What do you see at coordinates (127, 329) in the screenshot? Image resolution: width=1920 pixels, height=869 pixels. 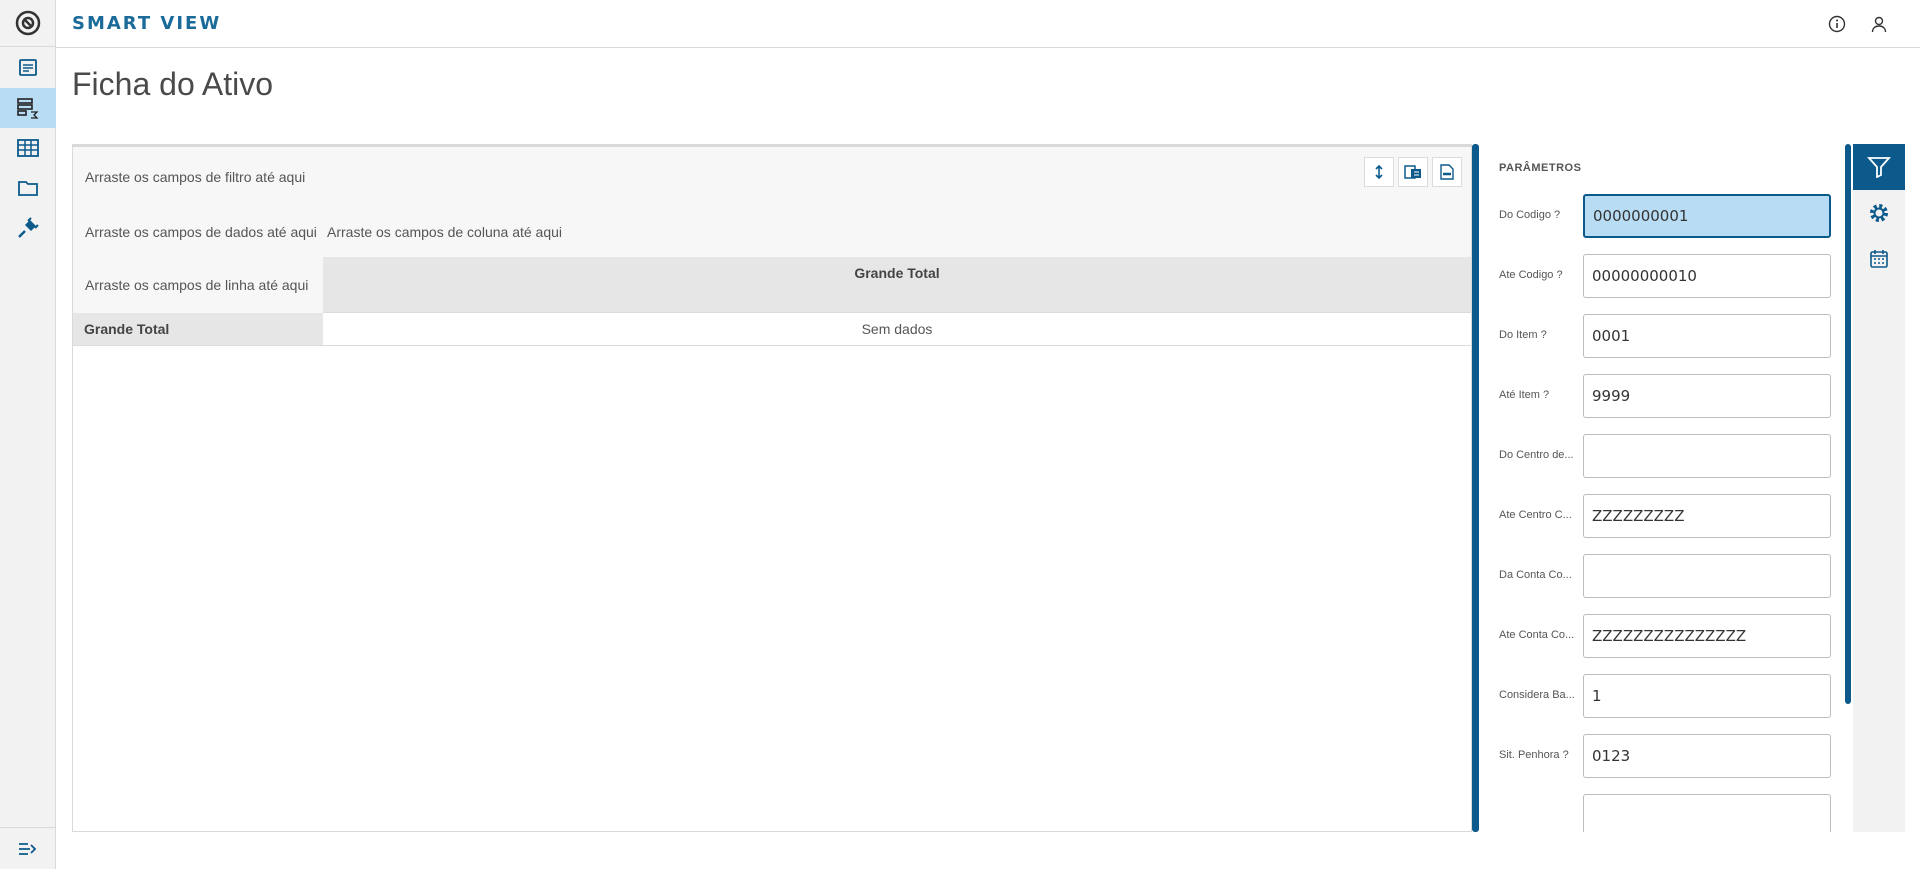 I see `row-total-label: Grande Total` at bounding box center [127, 329].